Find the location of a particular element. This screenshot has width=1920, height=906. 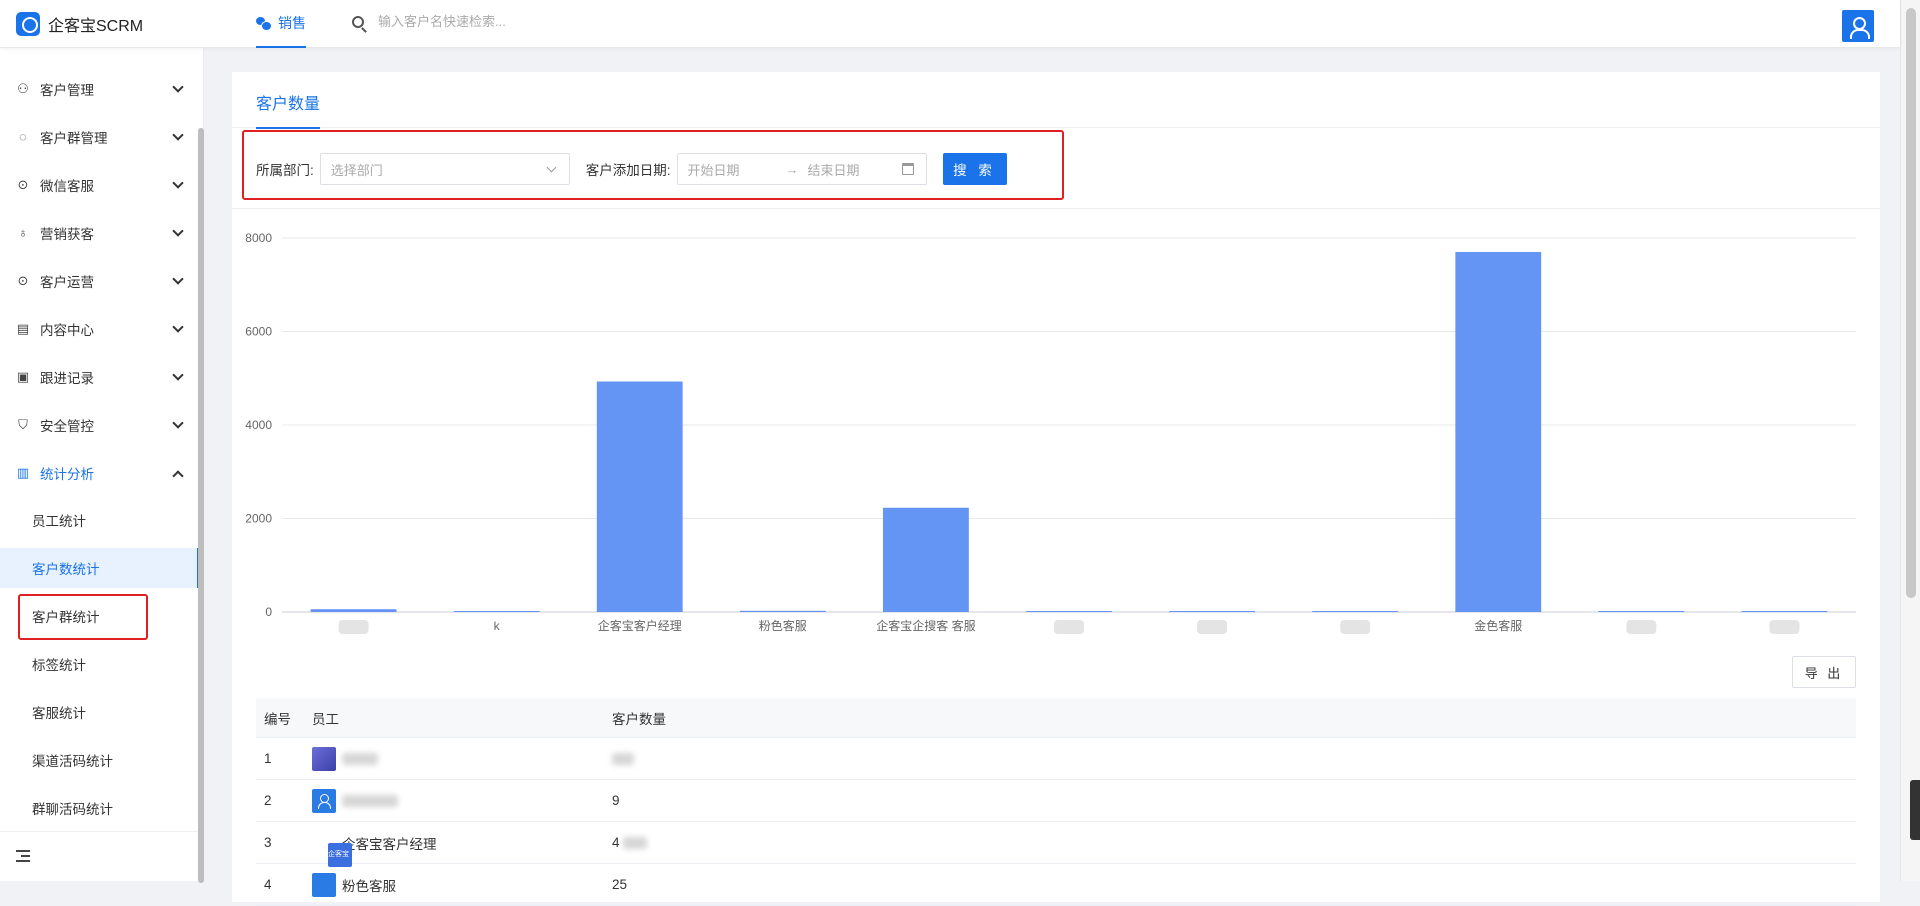

sidebar-item-label: 客户群管理 is located at coordinates (74, 138).